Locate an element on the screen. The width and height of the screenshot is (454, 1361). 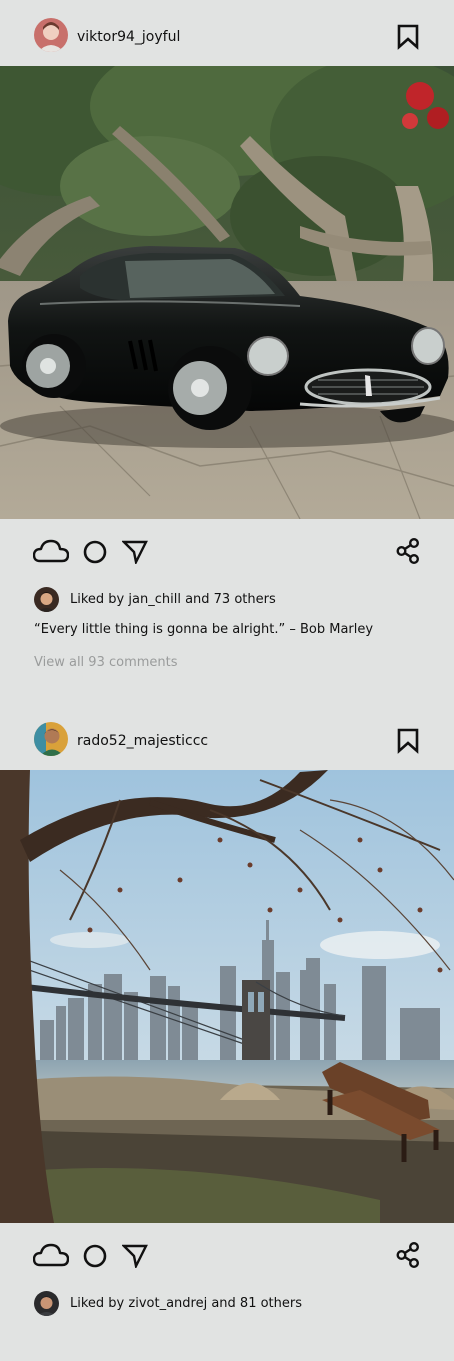
view-comments-link: View all 93 comments is located at coordinates (106, 663).